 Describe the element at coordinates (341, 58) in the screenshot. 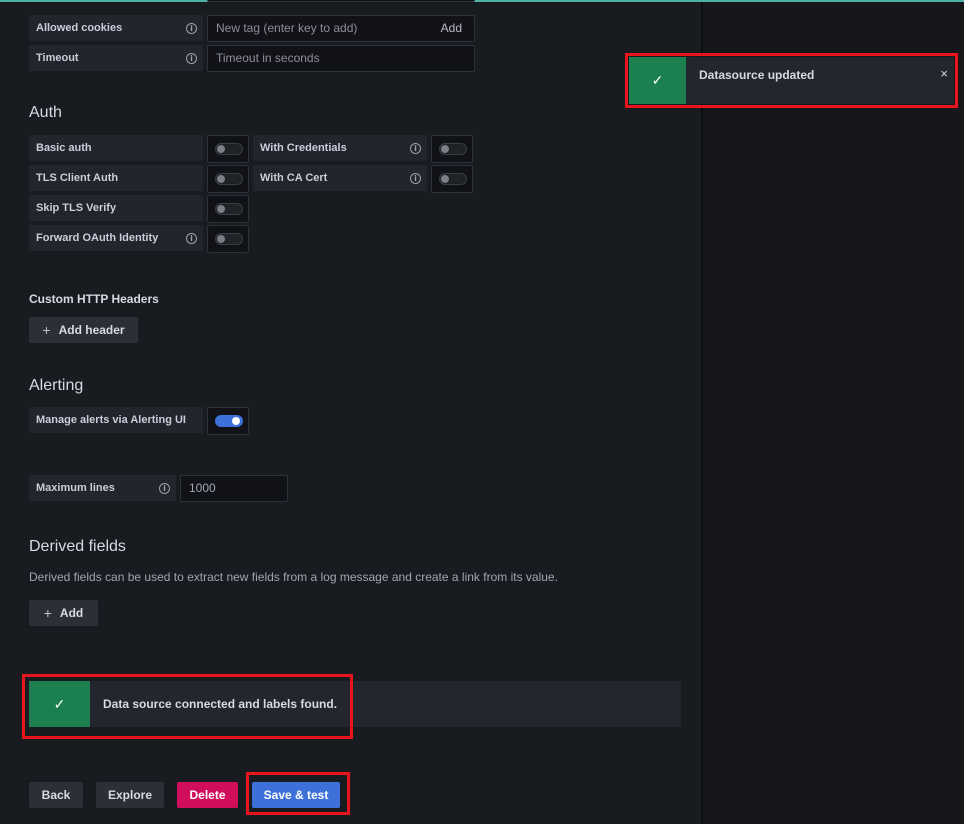

I see `timeout-input: Timeout in seconds` at that location.